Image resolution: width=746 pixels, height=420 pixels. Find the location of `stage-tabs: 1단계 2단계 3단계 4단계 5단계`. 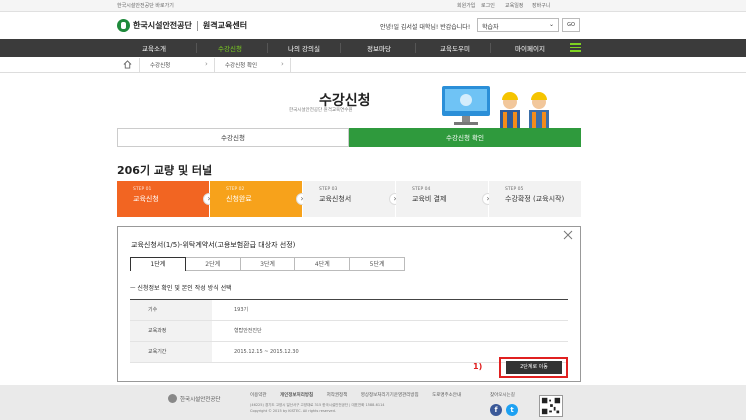

stage-tabs: 1단계 2단계 3단계 4단계 5단계 is located at coordinates (267, 264).